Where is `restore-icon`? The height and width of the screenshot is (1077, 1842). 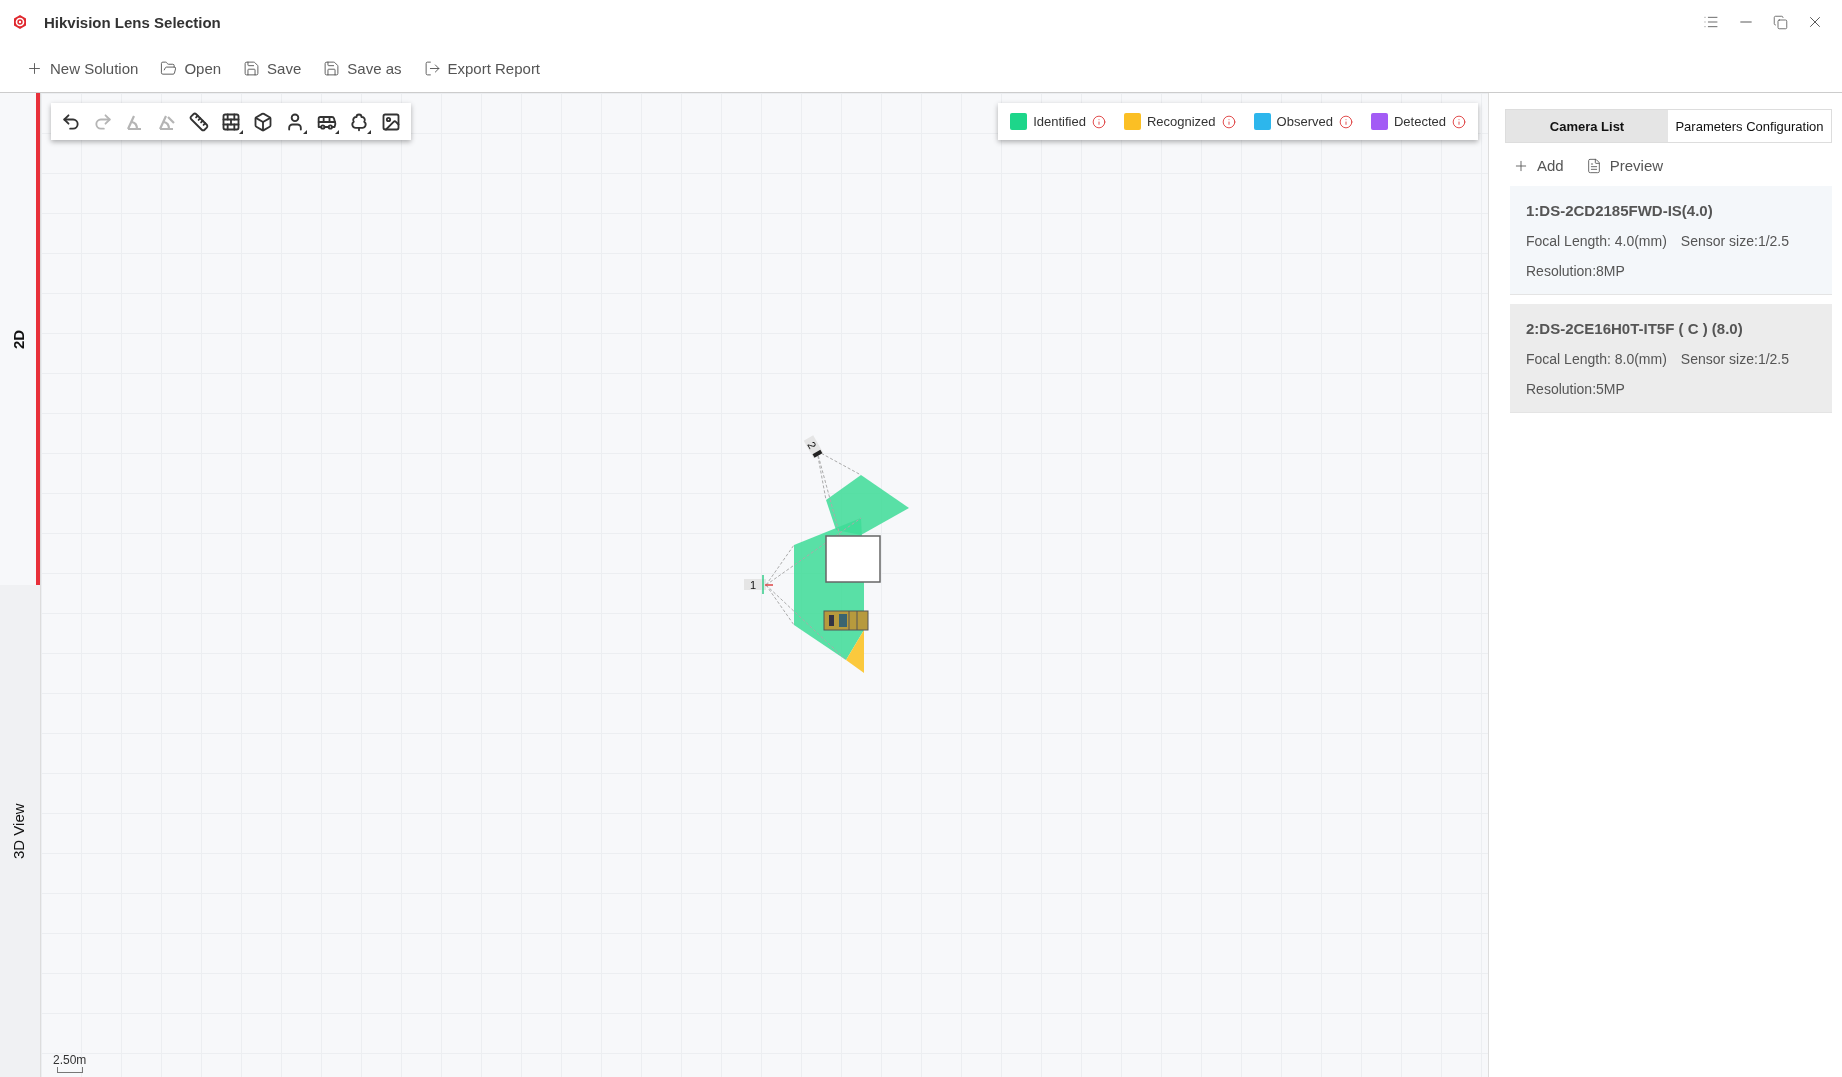
restore-icon is located at coordinates (1780, 22).